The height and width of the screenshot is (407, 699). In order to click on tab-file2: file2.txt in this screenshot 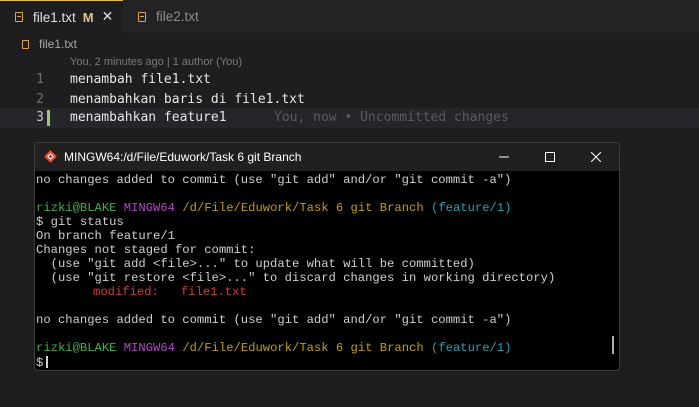, I will do `click(173, 16)`.